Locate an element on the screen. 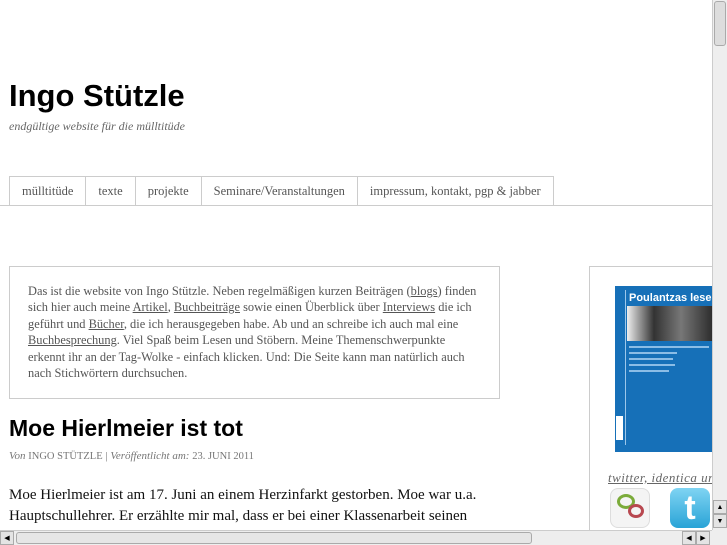  nav-item-texte: texte is located at coordinates (110, 191).